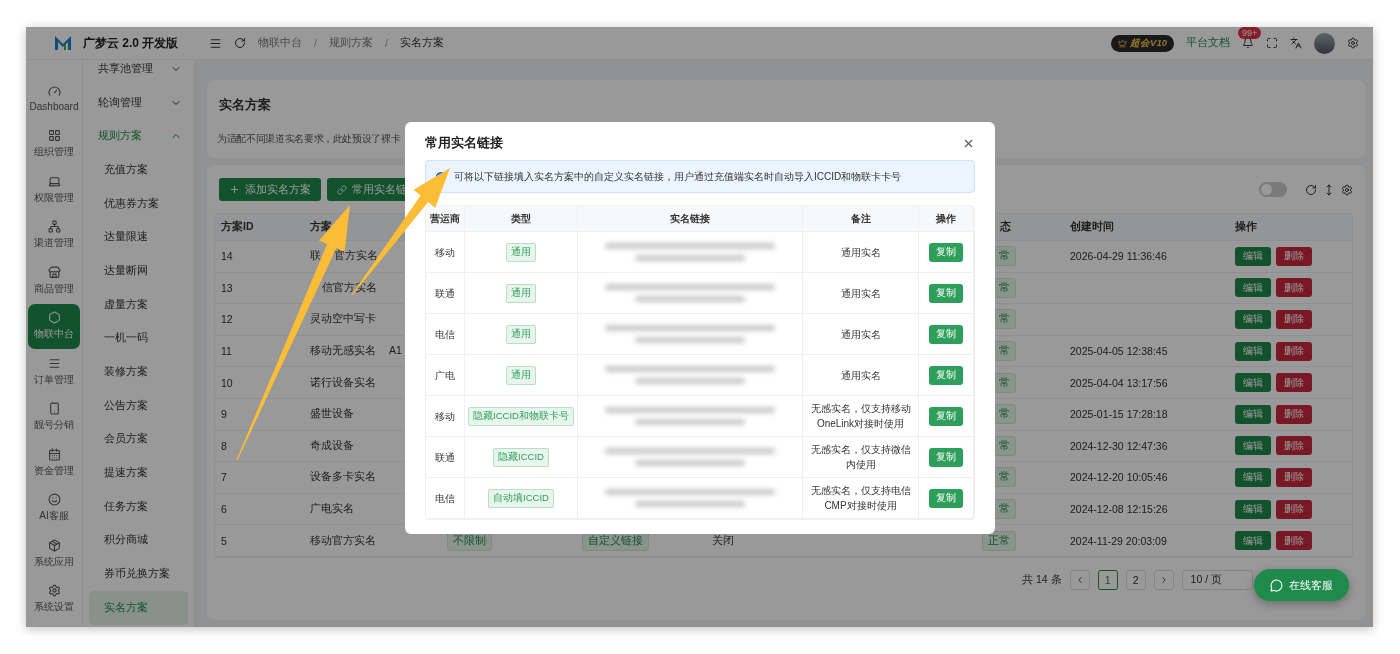 Image resolution: width=1400 pixels, height=654 pixels. Describe the element at coordinates (1296, 43) in the screenshot. I see `translate-icon` at that location.